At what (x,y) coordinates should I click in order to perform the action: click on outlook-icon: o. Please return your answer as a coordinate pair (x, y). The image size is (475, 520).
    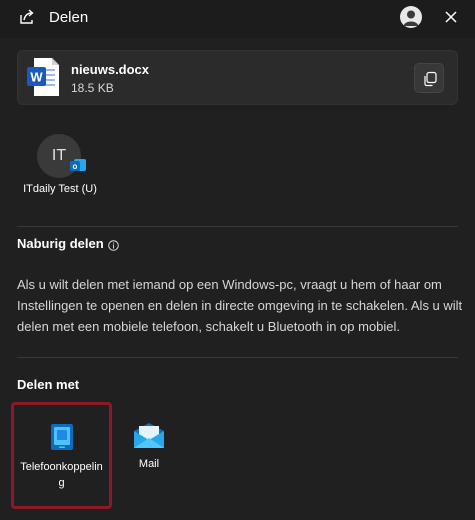
    Looking at the image, I should click on (78, 165).